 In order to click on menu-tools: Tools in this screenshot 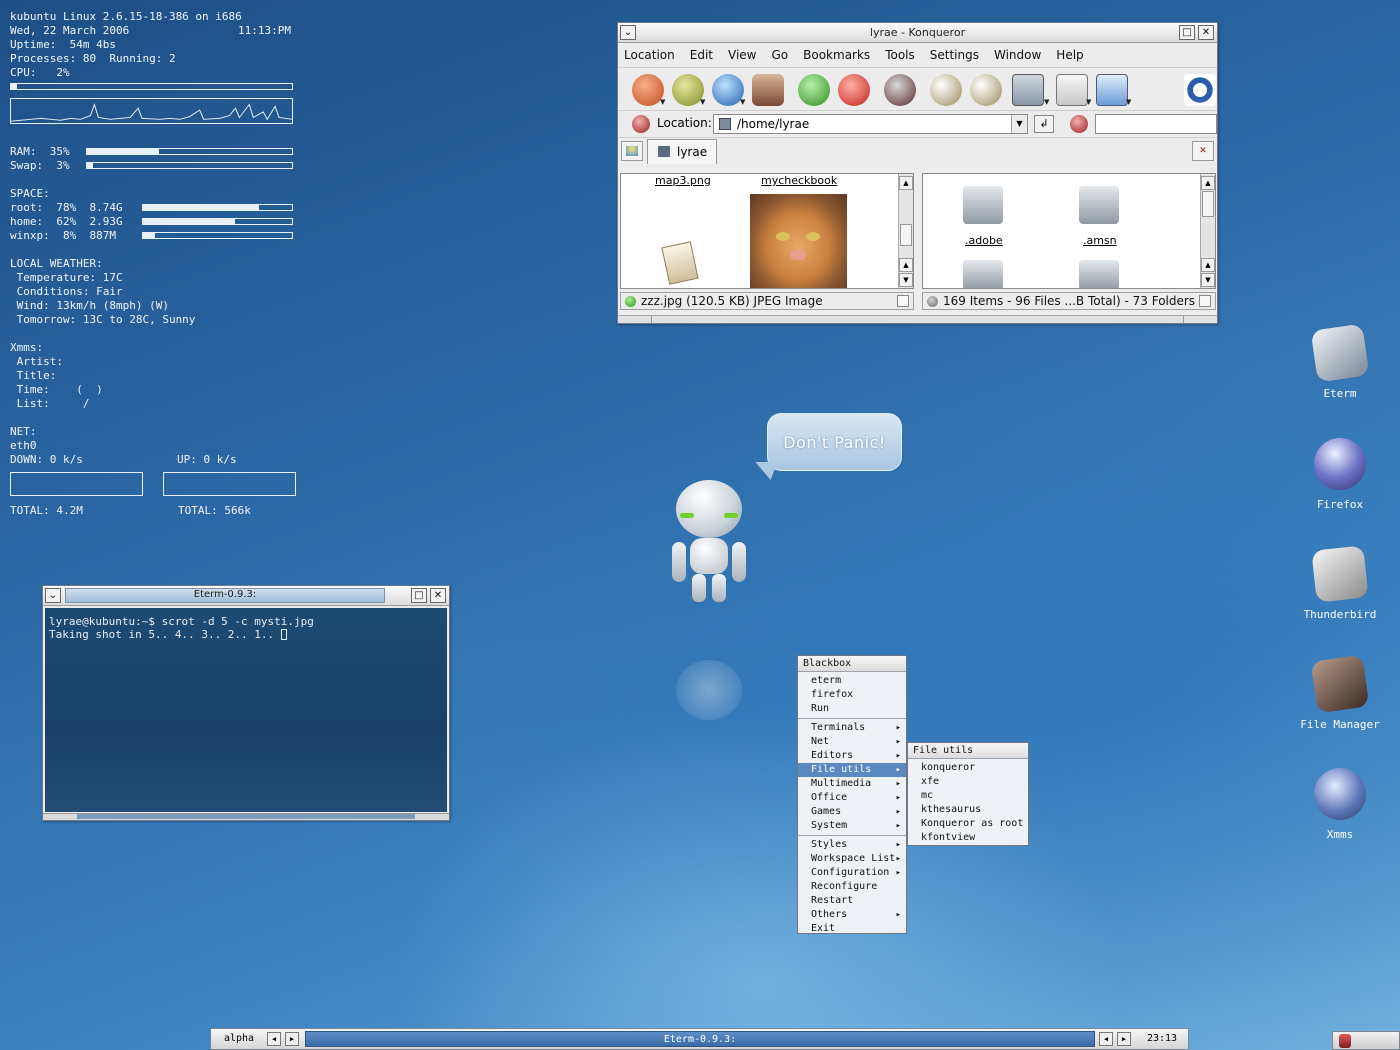, I will do `click(900, 55)`.